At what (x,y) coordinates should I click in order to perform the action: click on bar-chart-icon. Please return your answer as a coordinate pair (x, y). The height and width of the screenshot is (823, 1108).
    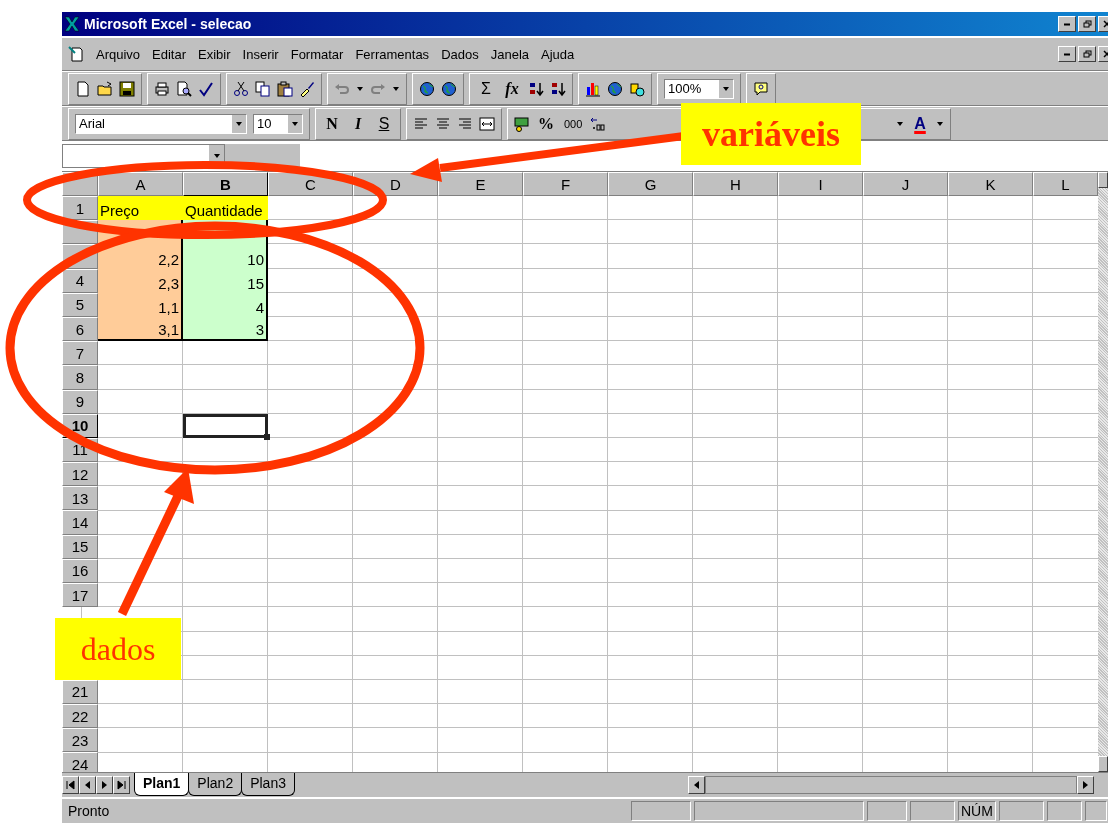
    Looking at the image, I should click on (593, 88).